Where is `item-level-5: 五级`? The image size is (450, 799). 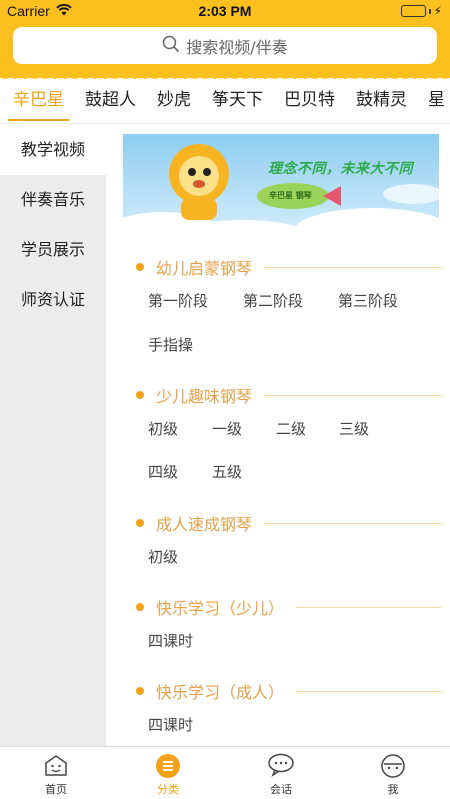
item-level-5: 五级 is located at coordinates (227, 471).